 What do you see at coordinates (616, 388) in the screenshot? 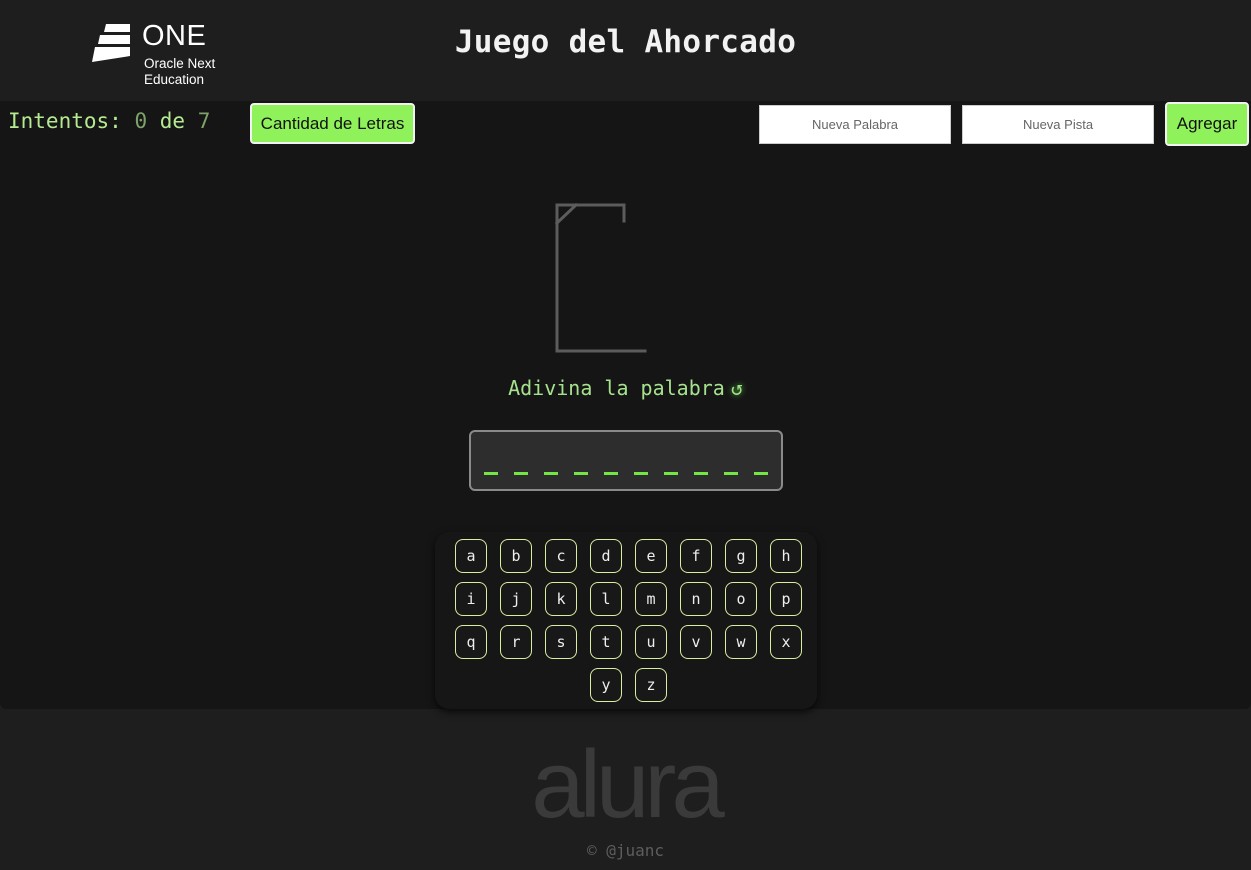
I see `guess-prompt-text: Adivina la palabra` at bounding box center [616, 388].